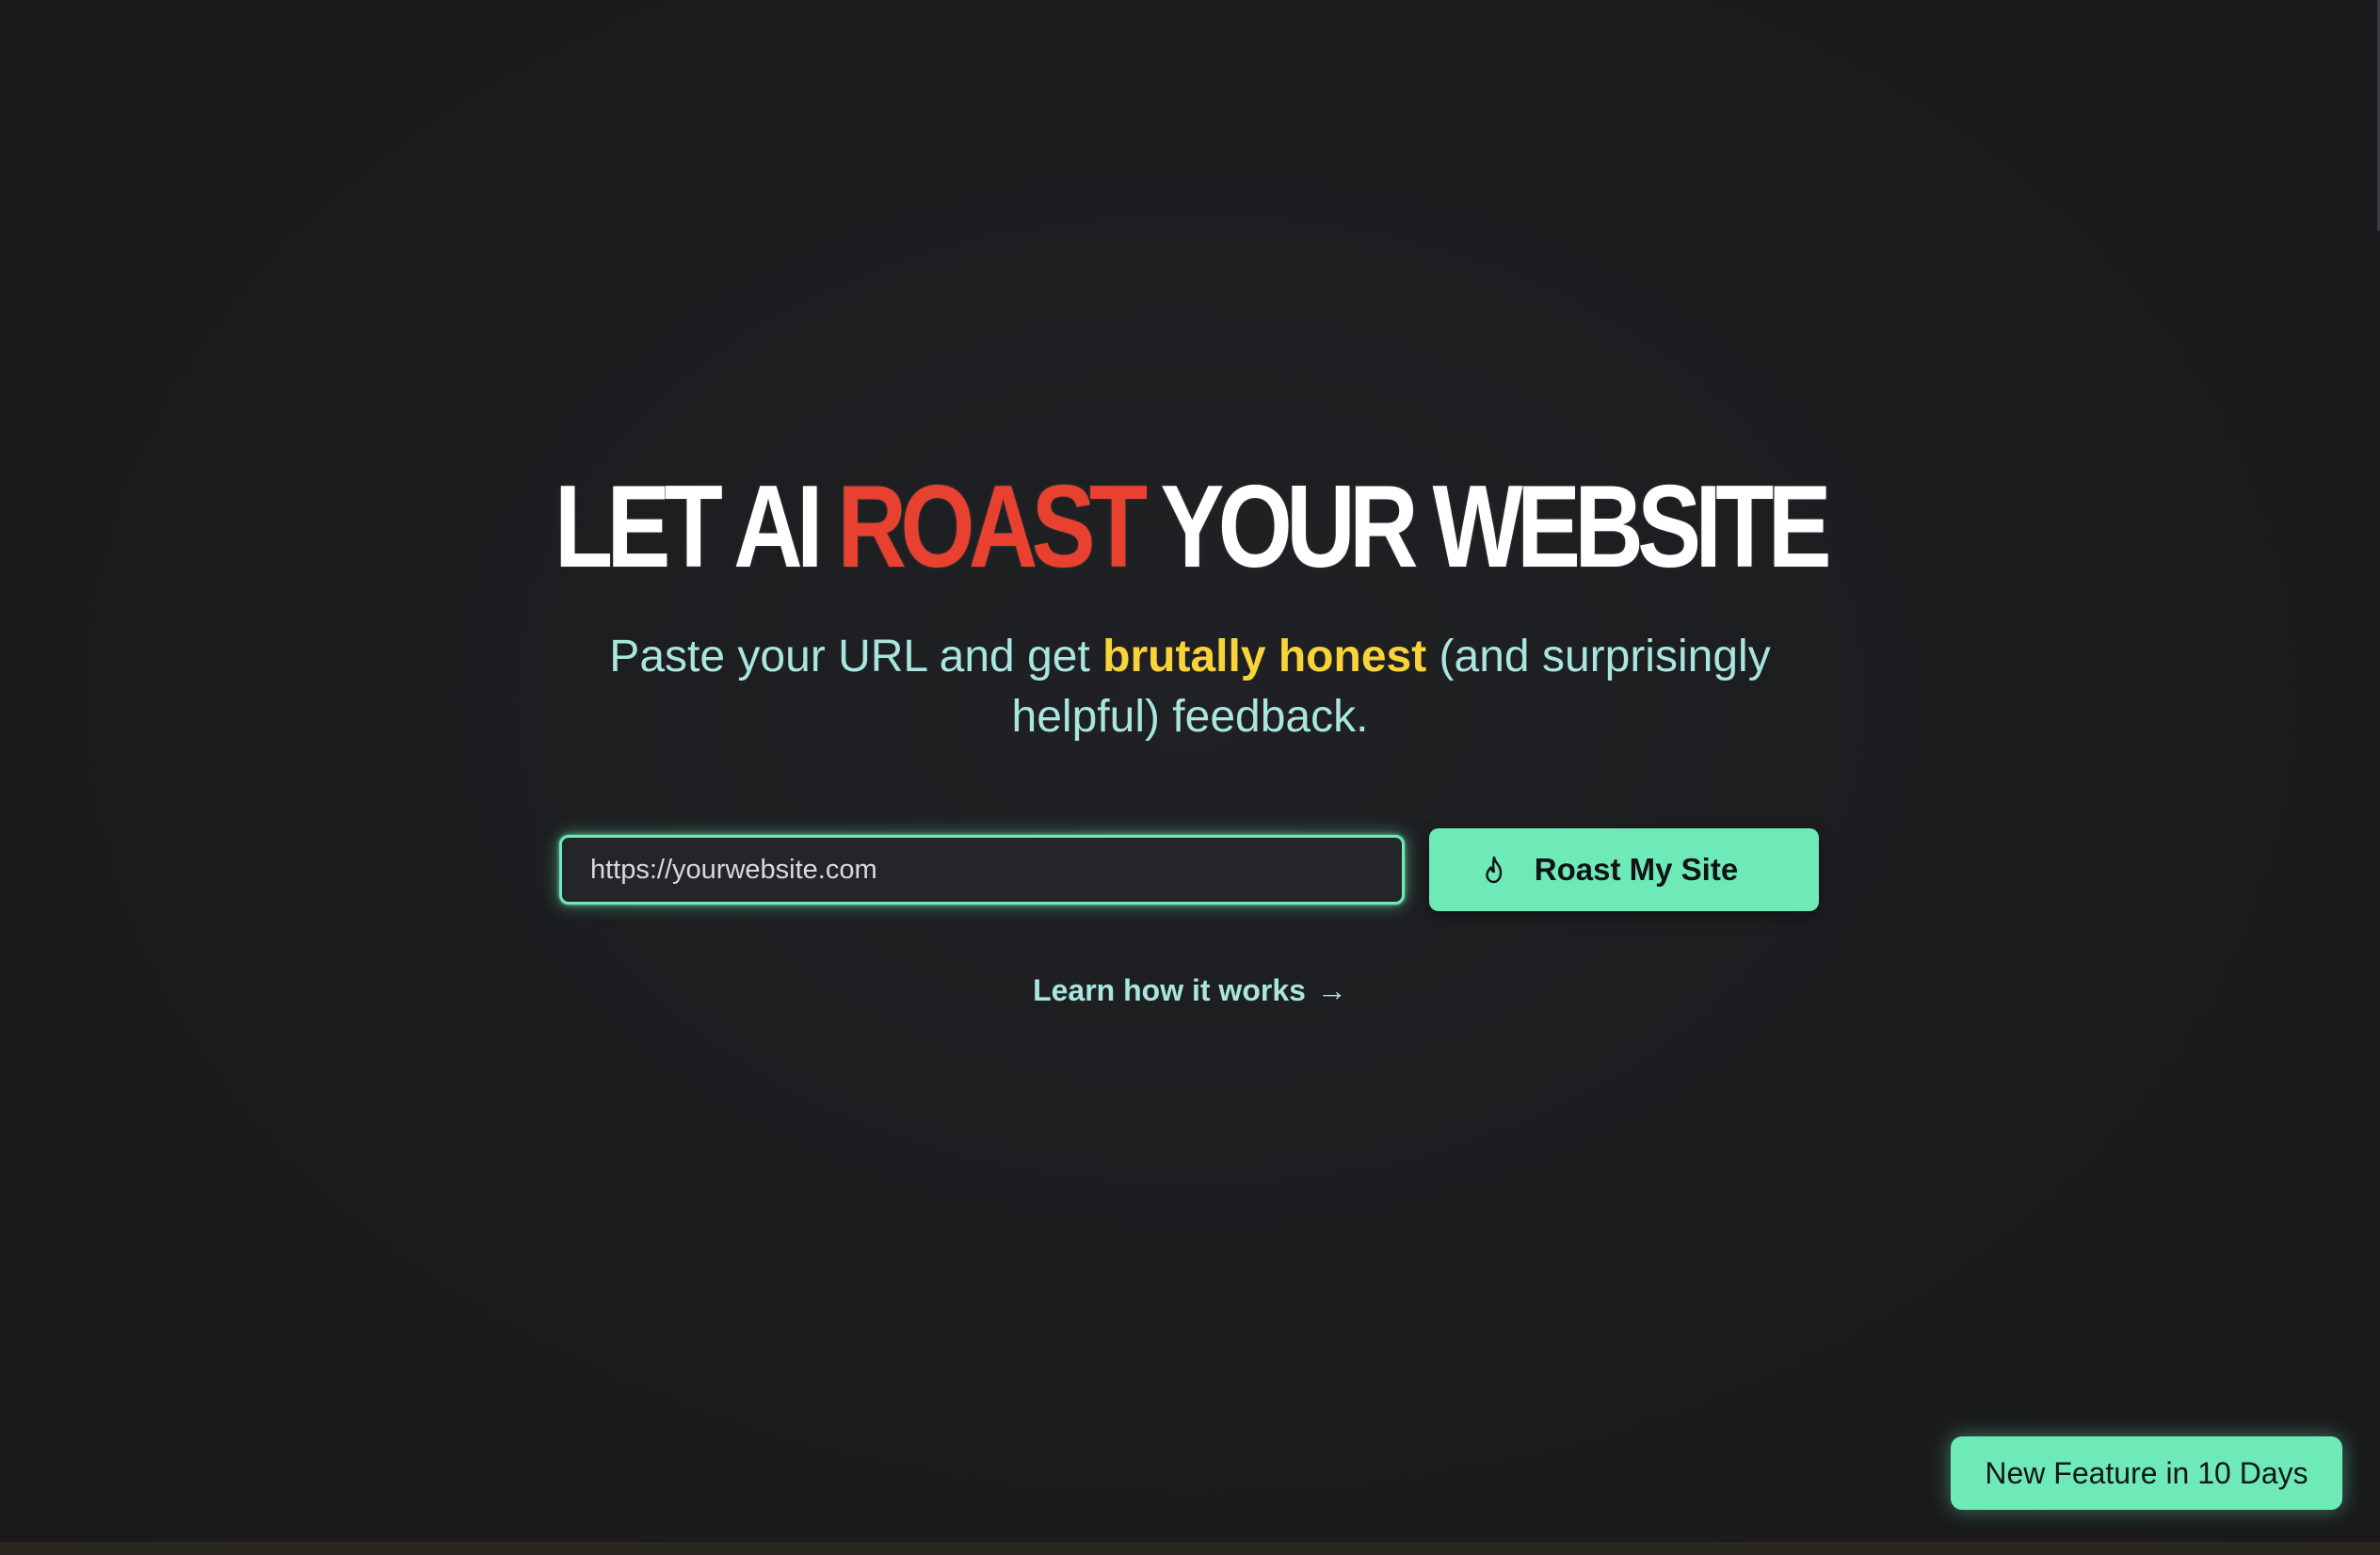 Image resolution: width=2380 pixels, height=1555 pixels. I want to click on flame-icon, so click(1494, 870).